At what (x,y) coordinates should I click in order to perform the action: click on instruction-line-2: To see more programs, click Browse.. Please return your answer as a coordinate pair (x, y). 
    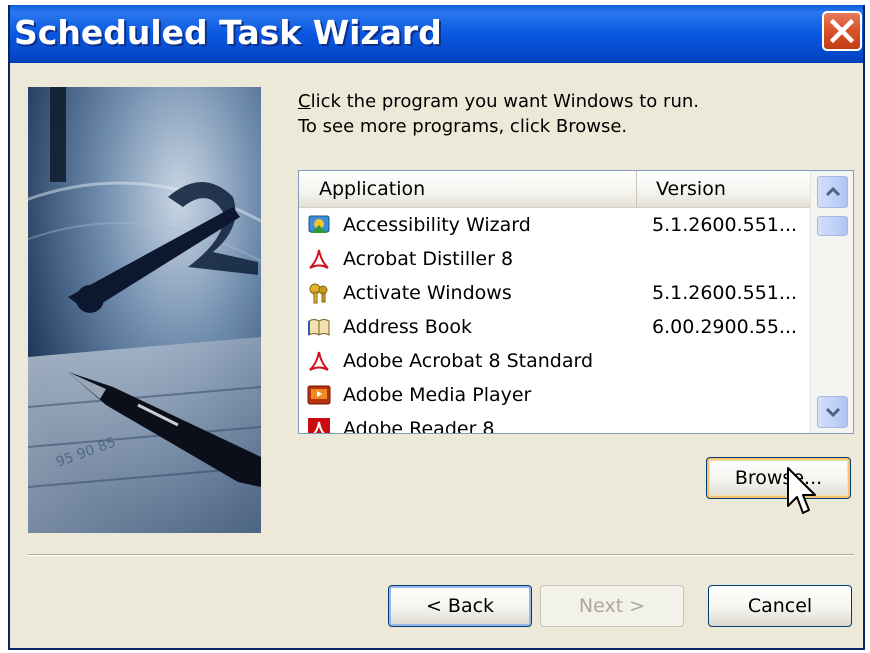
    Looking at the image, I should click on (463, 126).